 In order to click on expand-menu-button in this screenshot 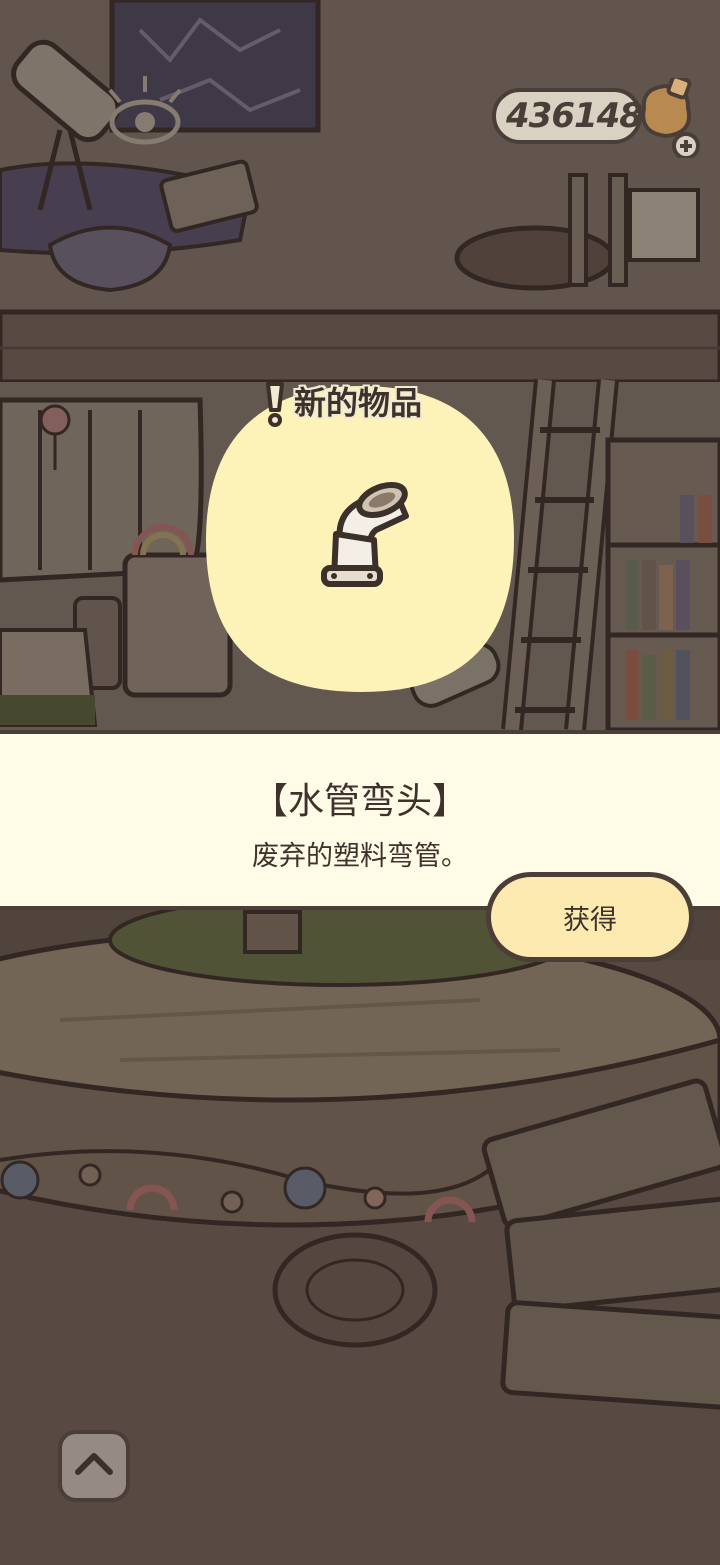, I will do `click(94, 1466)`.